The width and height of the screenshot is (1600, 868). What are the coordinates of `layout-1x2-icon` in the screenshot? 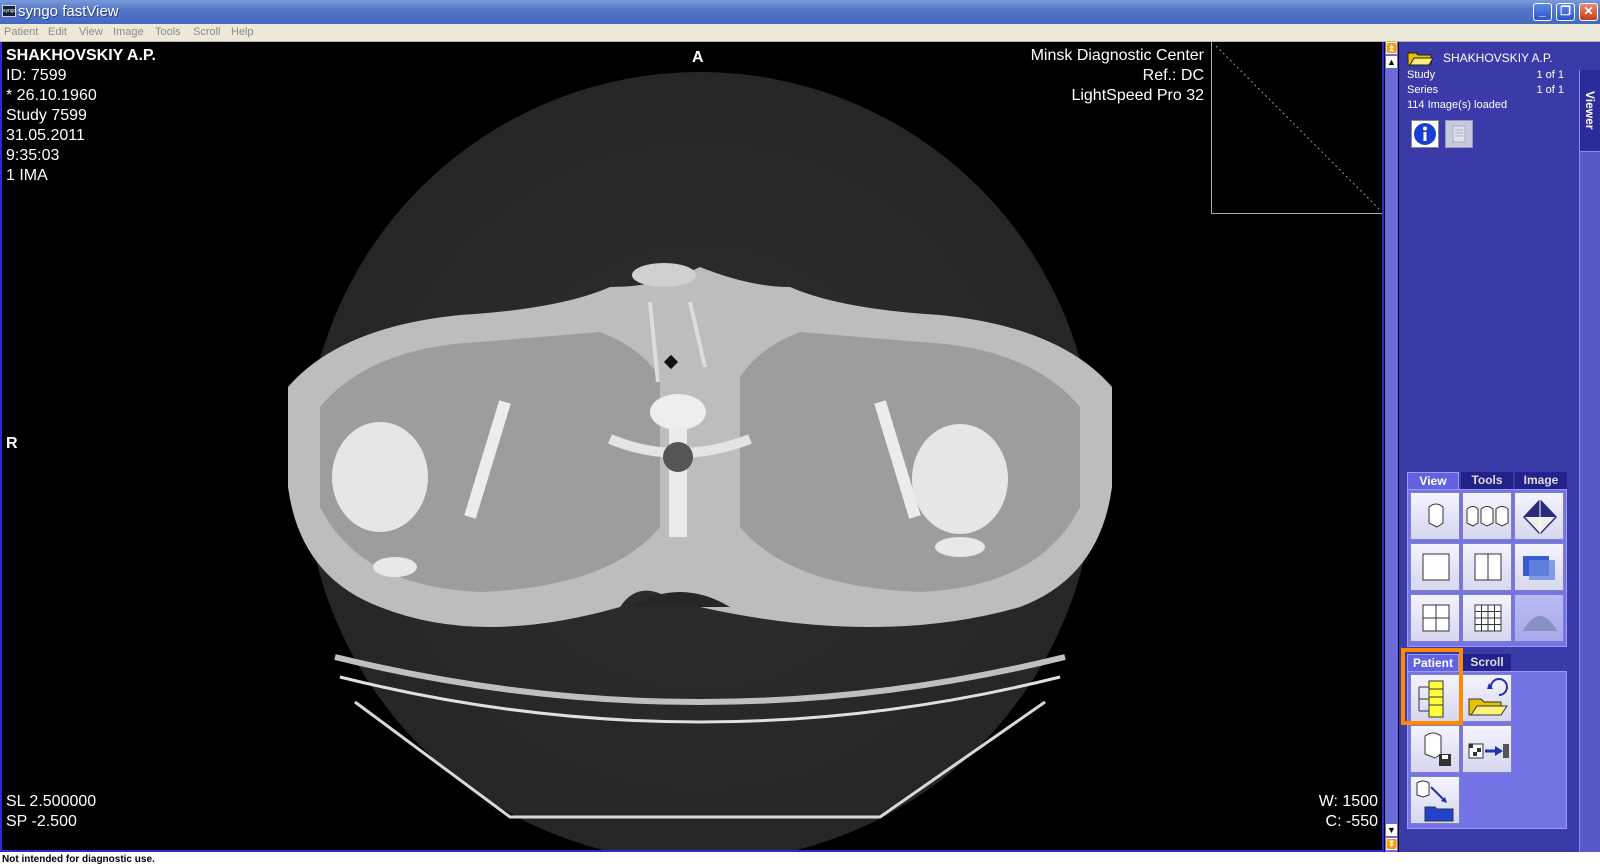 It's located at (1488, 567).